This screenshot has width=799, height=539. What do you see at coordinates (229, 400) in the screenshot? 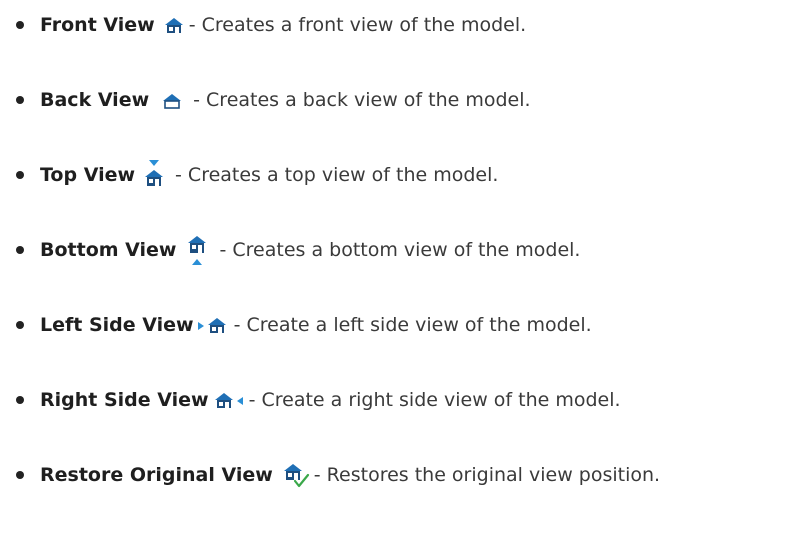
I see `house-right-side-icon` at bounding box center [229, 400].